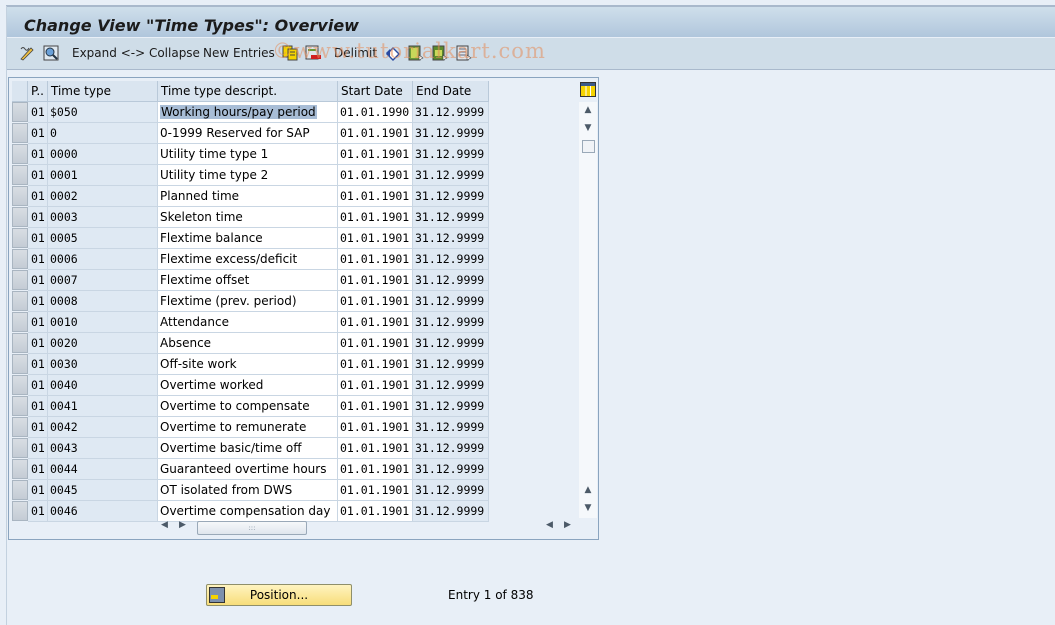 This screenshot has height=625, width=1055. What do you see at coordinates (393, 53) in the screenshot?
I see `undo-change-icon` at bounding box center [393, 53].